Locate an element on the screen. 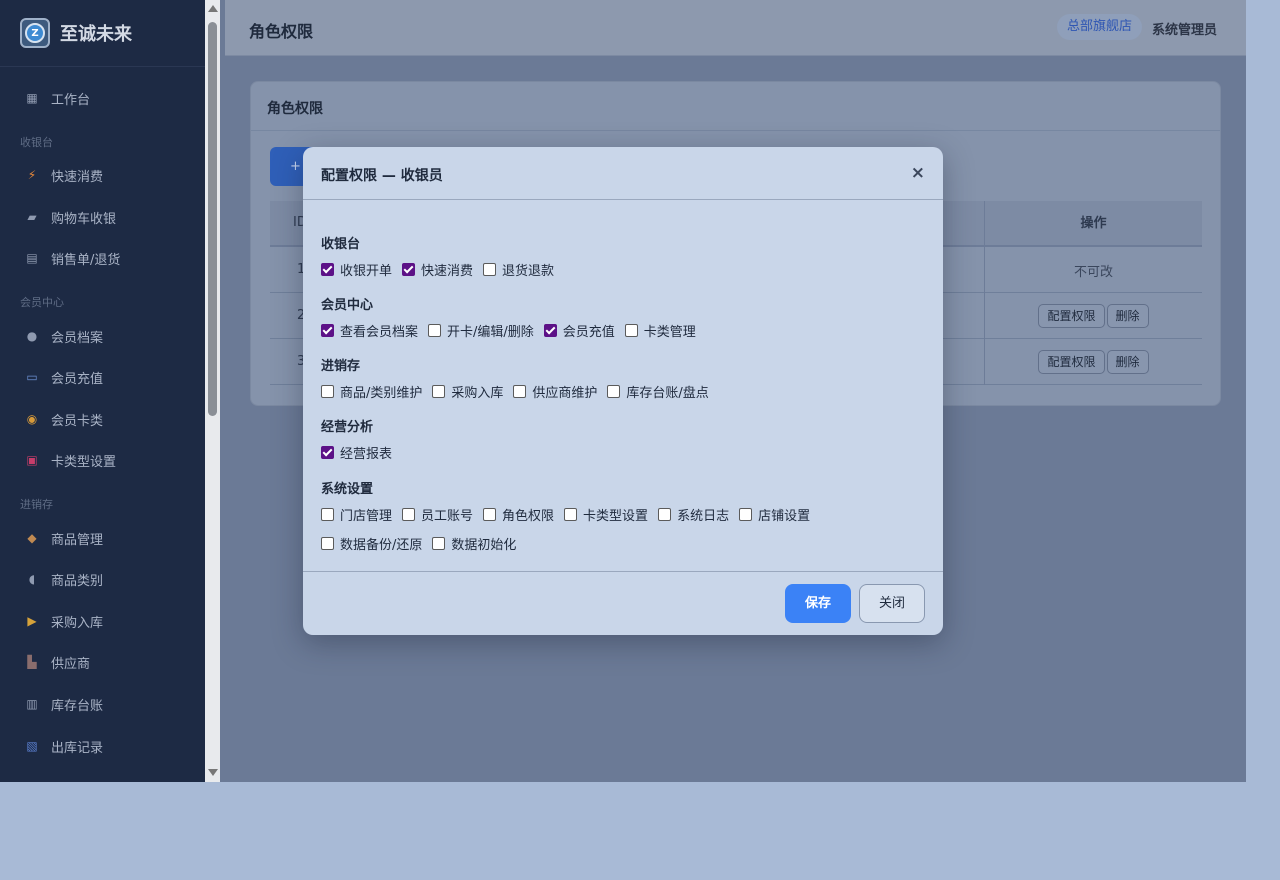 The height and width of the screenshot is (880, 1280). permission-checkbox: 收银开单 is located at coordinates (356, 269).